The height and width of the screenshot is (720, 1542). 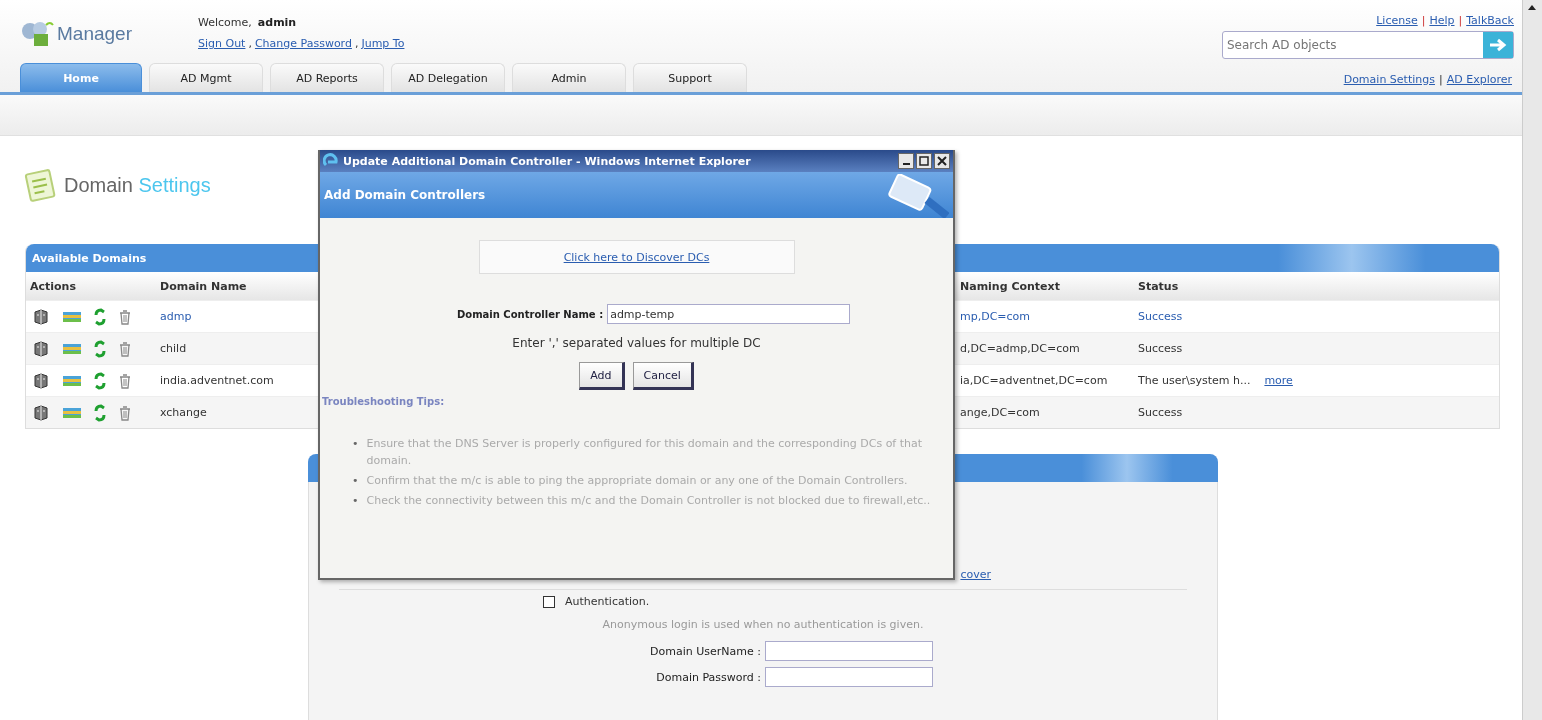 I want to click on search-button, so click(x=1498, y=45).